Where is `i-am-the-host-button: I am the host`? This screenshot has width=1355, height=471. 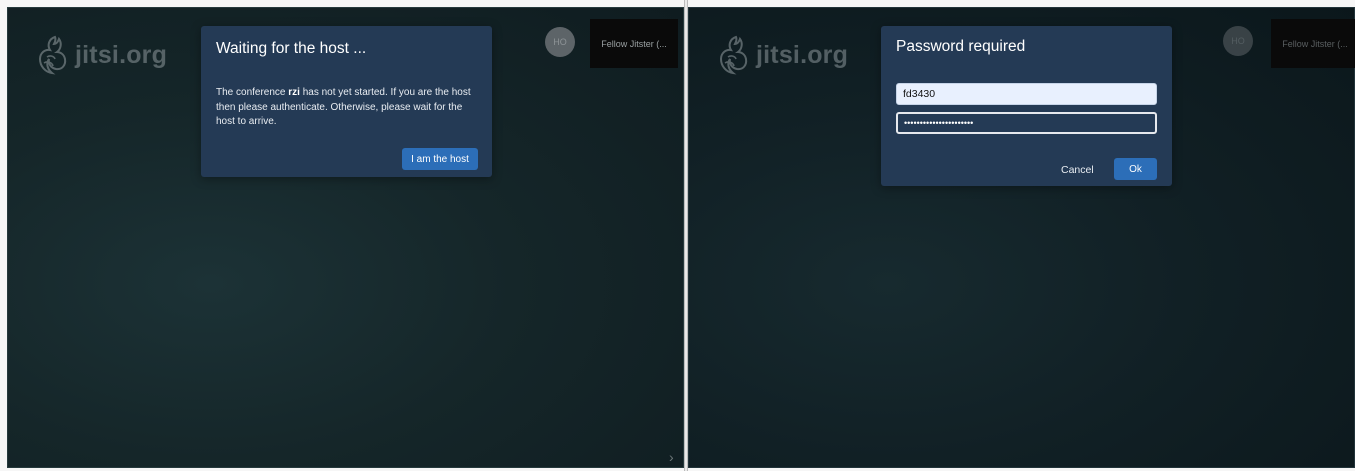 i-am-the-host-button: I am the host is located at coordinates (440, 159).